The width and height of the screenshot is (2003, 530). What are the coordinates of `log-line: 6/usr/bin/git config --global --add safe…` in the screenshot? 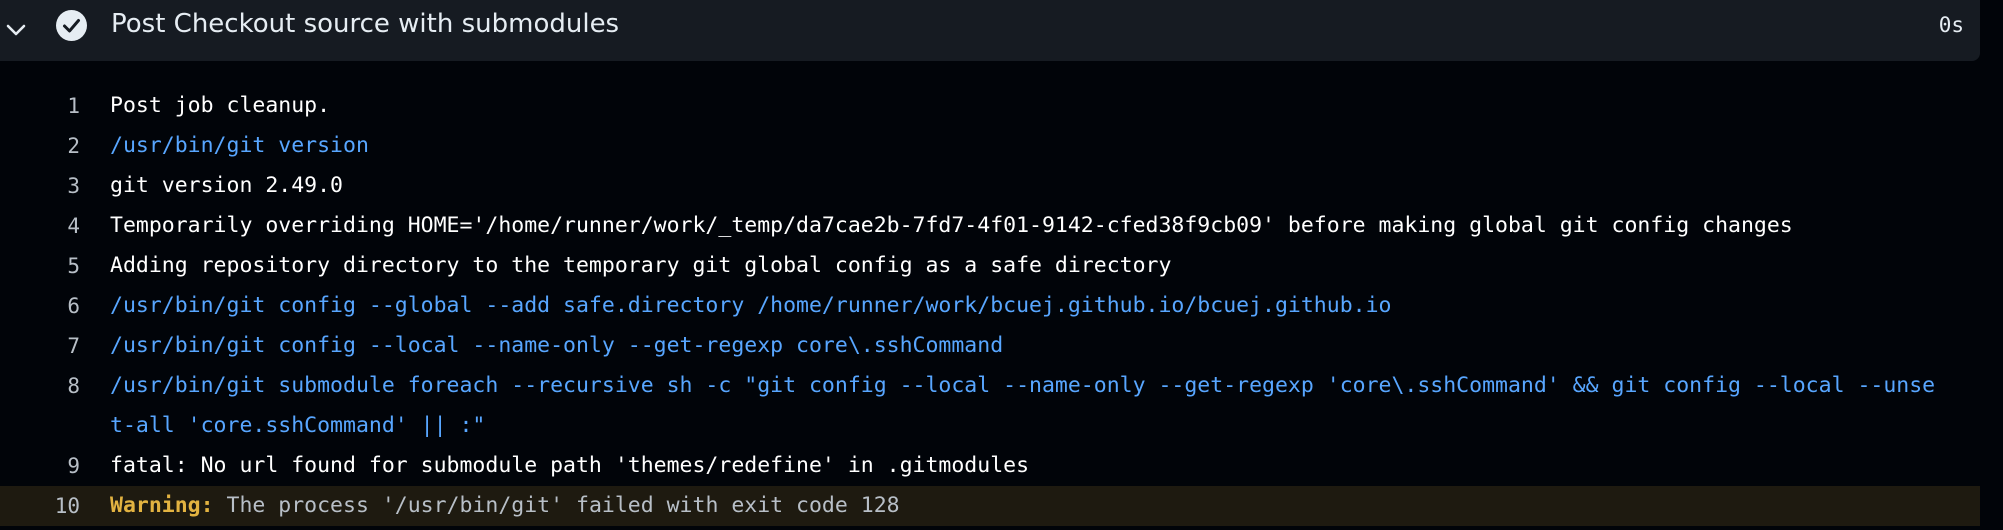 It's located at (990, 306).